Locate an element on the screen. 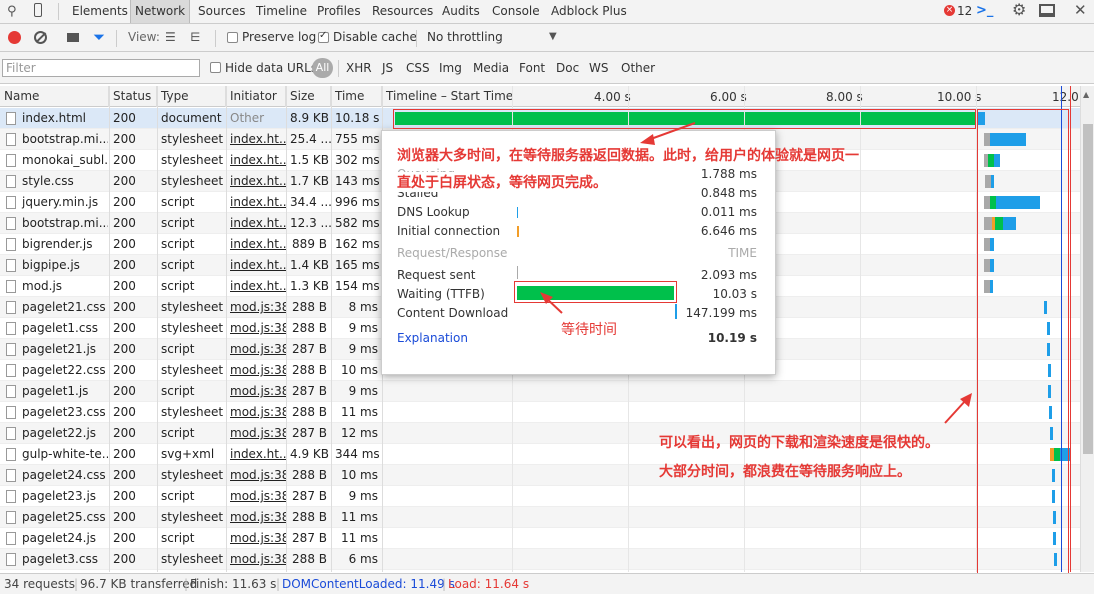 Image resolution: width=1094 pixels, height=594 pixels. tab-adblock-plus: Adblock Plus is located at coordinates (589, 11).